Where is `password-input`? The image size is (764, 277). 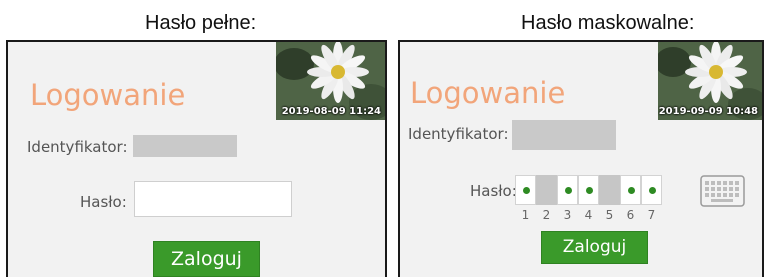
password-input is located at coordinates (213, 199).